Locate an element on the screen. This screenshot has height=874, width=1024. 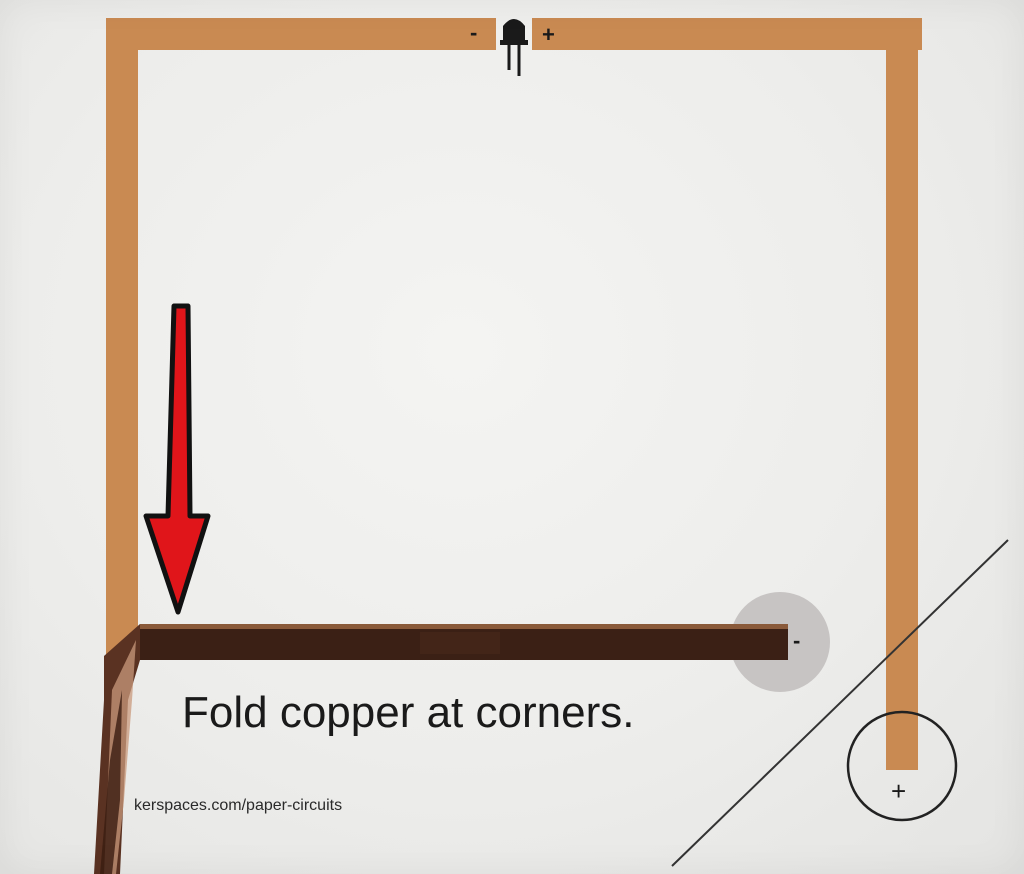
fold-line-icon is located at coordinates (840, 703).